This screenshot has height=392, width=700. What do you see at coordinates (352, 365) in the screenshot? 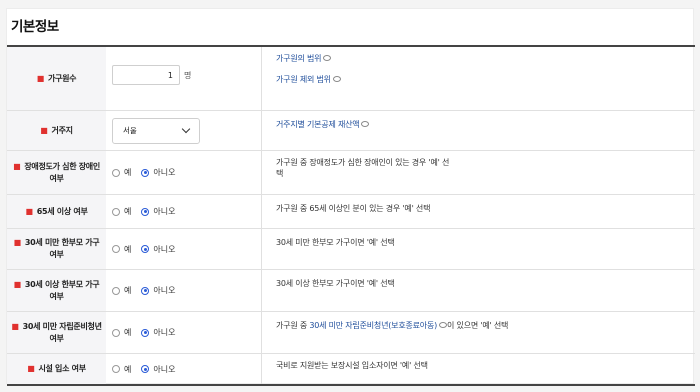
I see `row-description: 국비로 지원받는 보장시설 입소자이면 '예' 선택` at bounding box center [352, 365].